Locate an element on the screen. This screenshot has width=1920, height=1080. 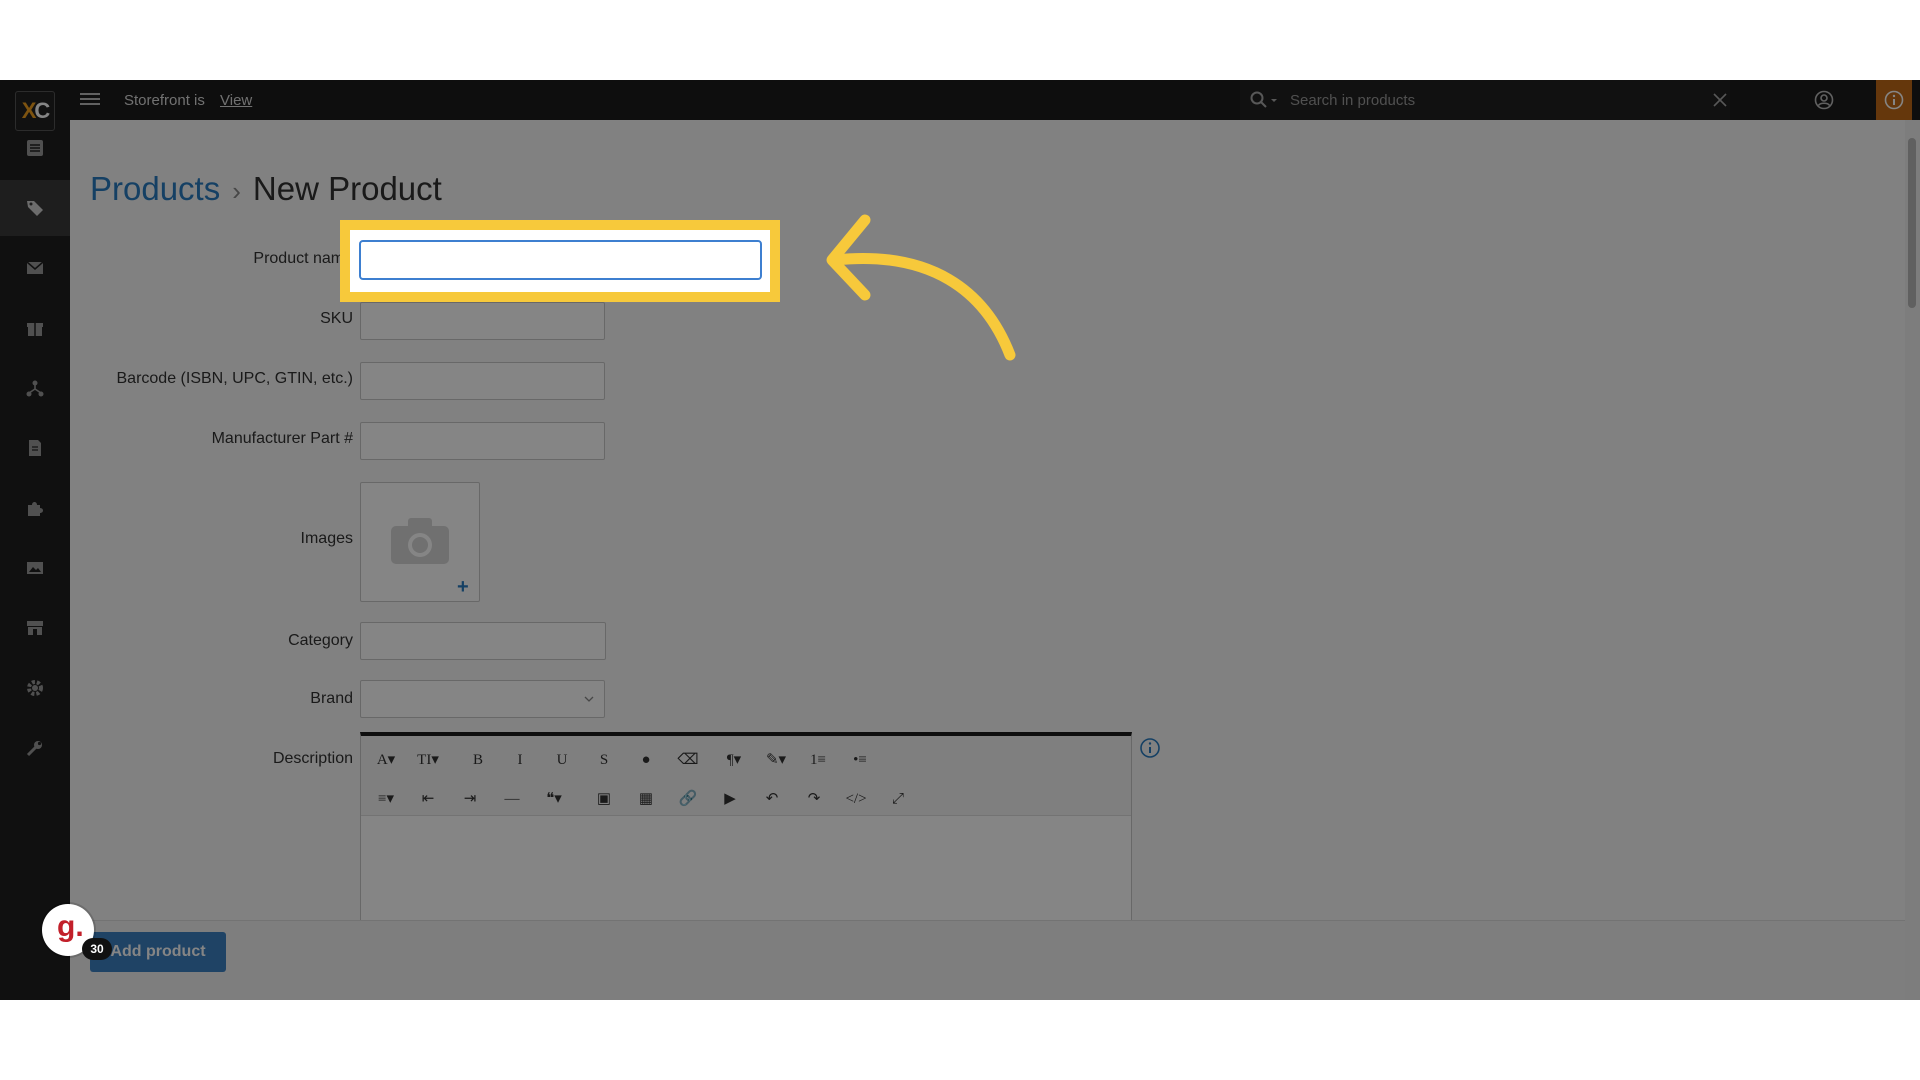
storefront-view-link: View is located at coordinates (236, 100).